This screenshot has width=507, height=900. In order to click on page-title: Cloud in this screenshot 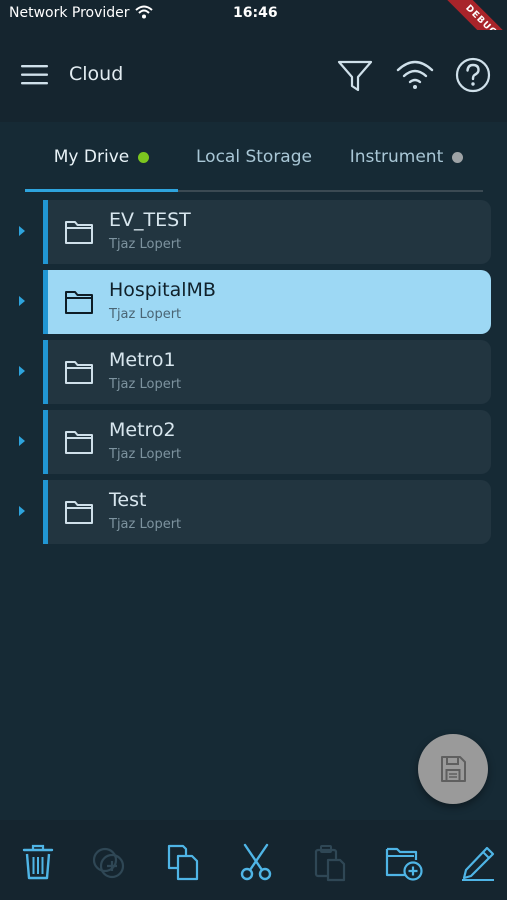, I will do `click(96, 74)`.